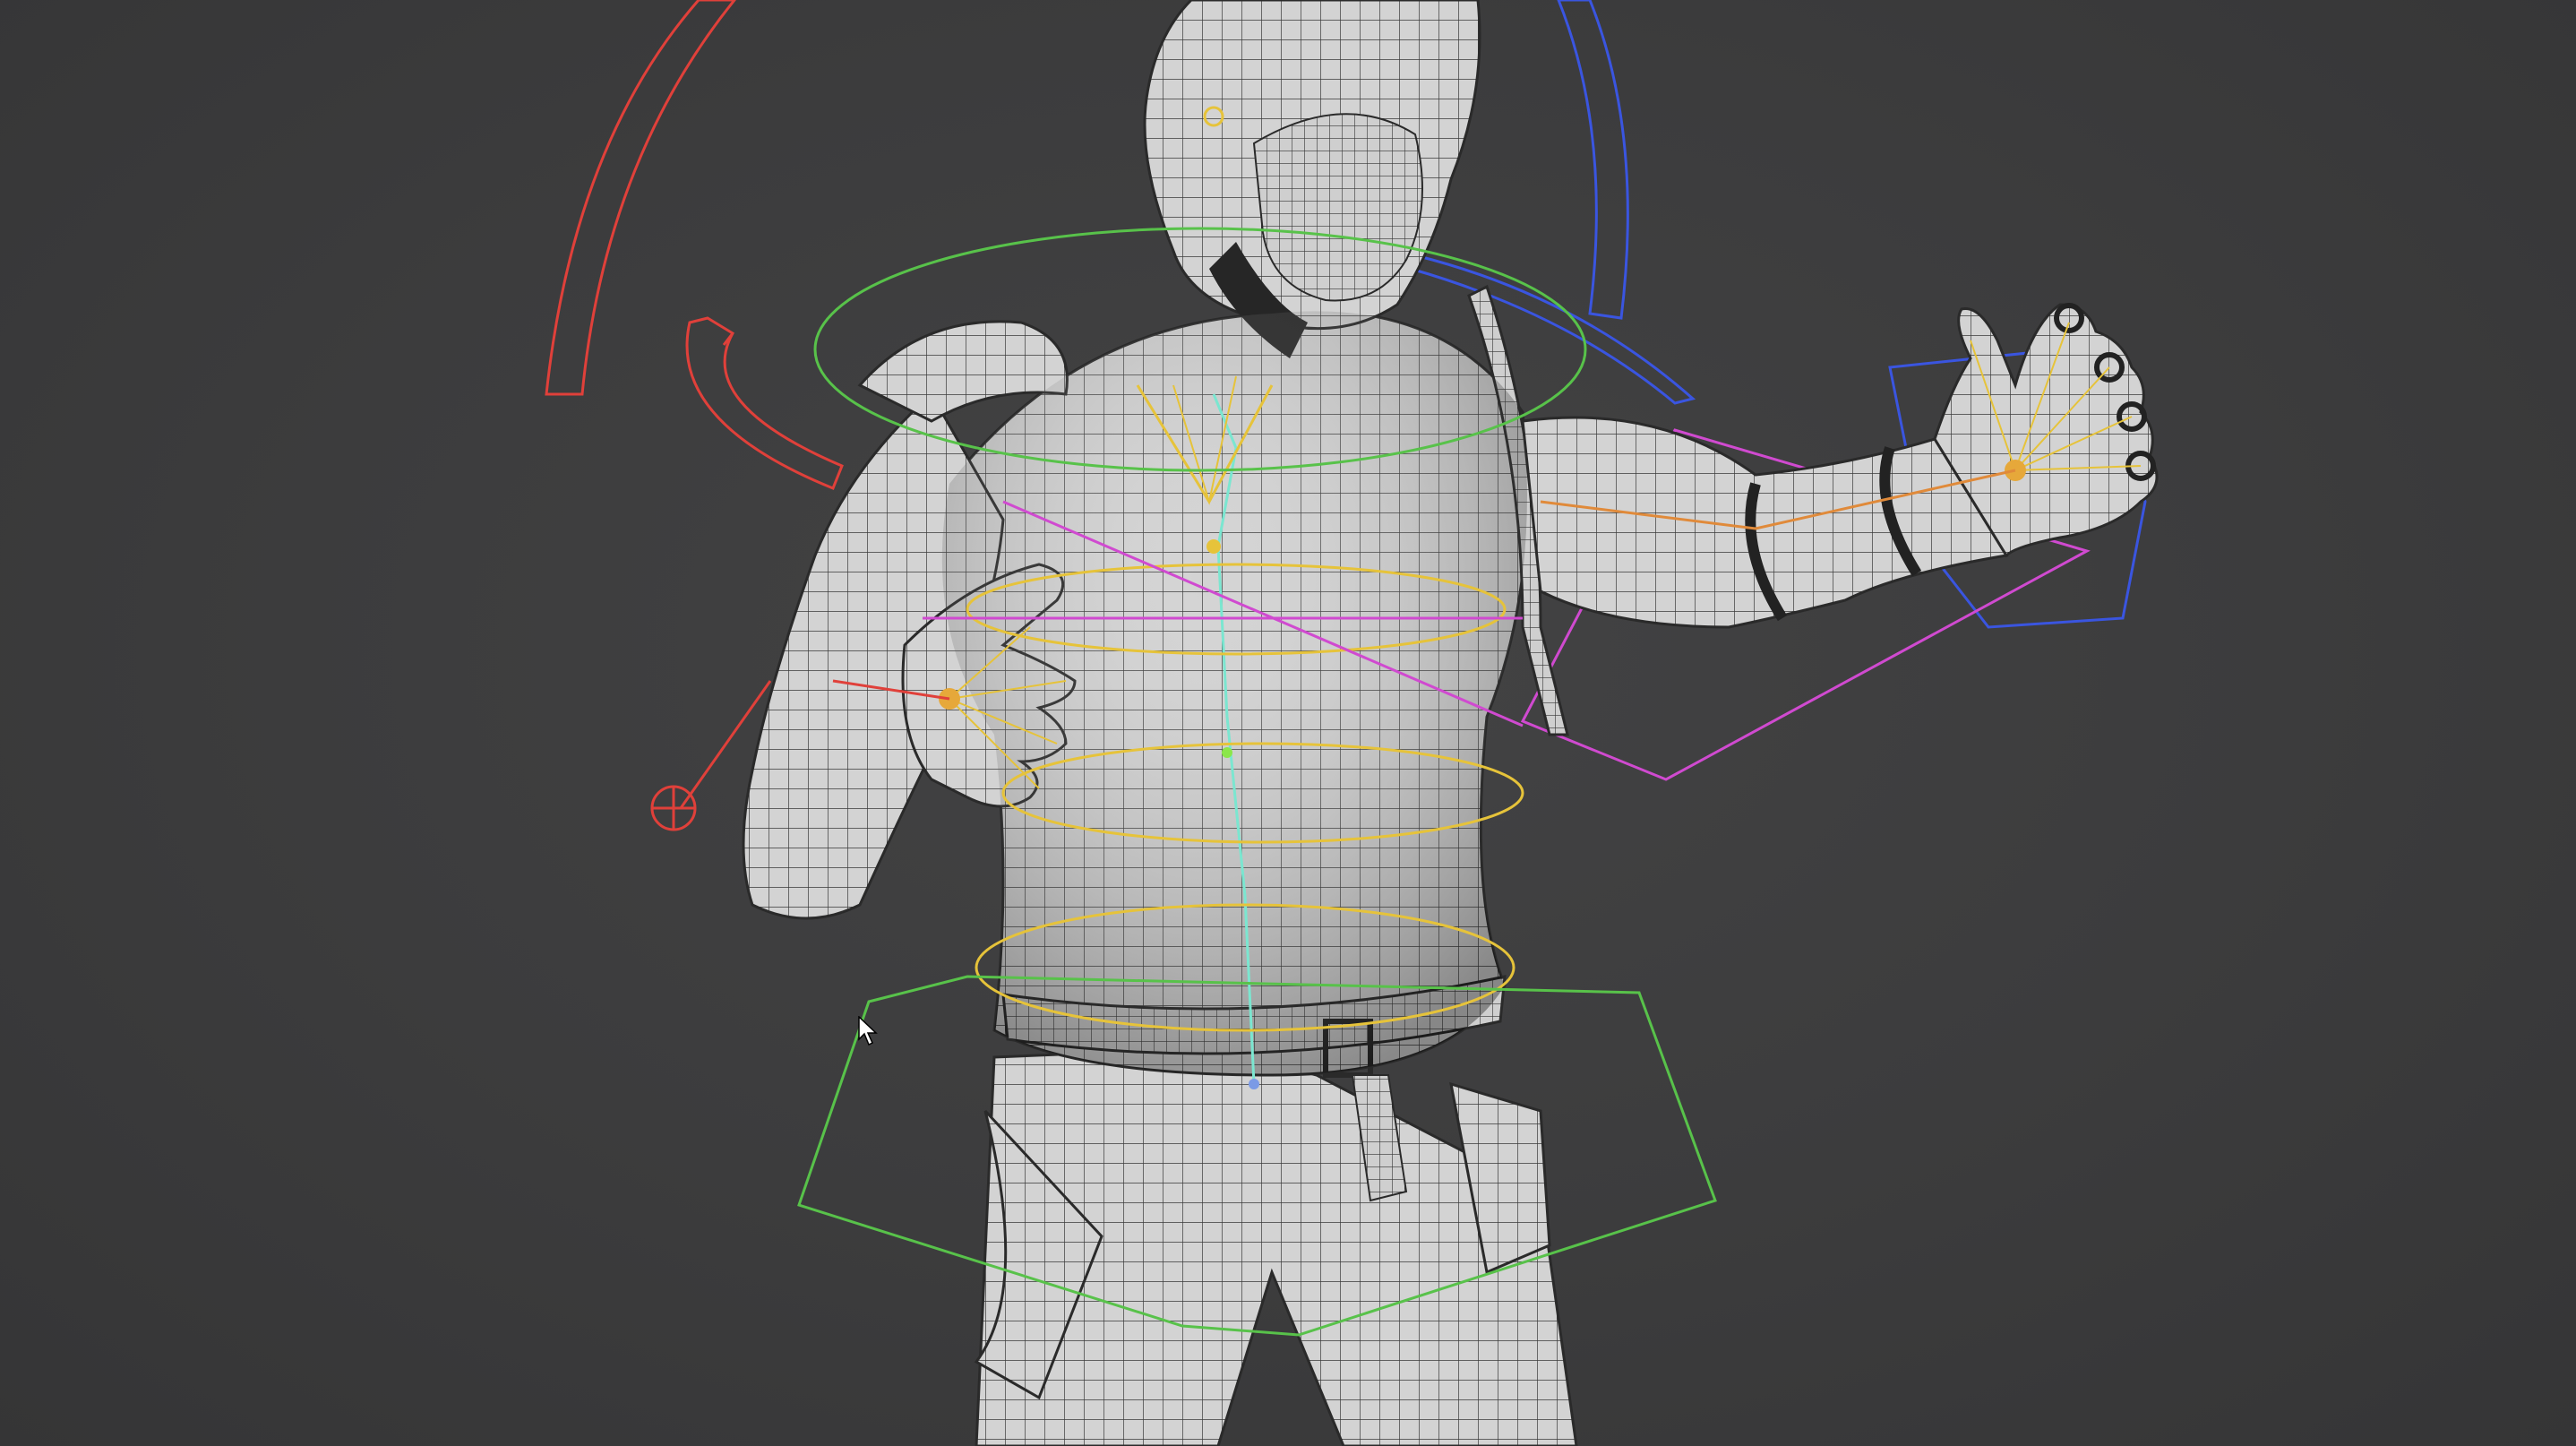 This screenshot has width=2576, height=1446. Describe the element at coordinates (868, 1031) in the screenshot. I see `arrow-cursor-icon` at that location.